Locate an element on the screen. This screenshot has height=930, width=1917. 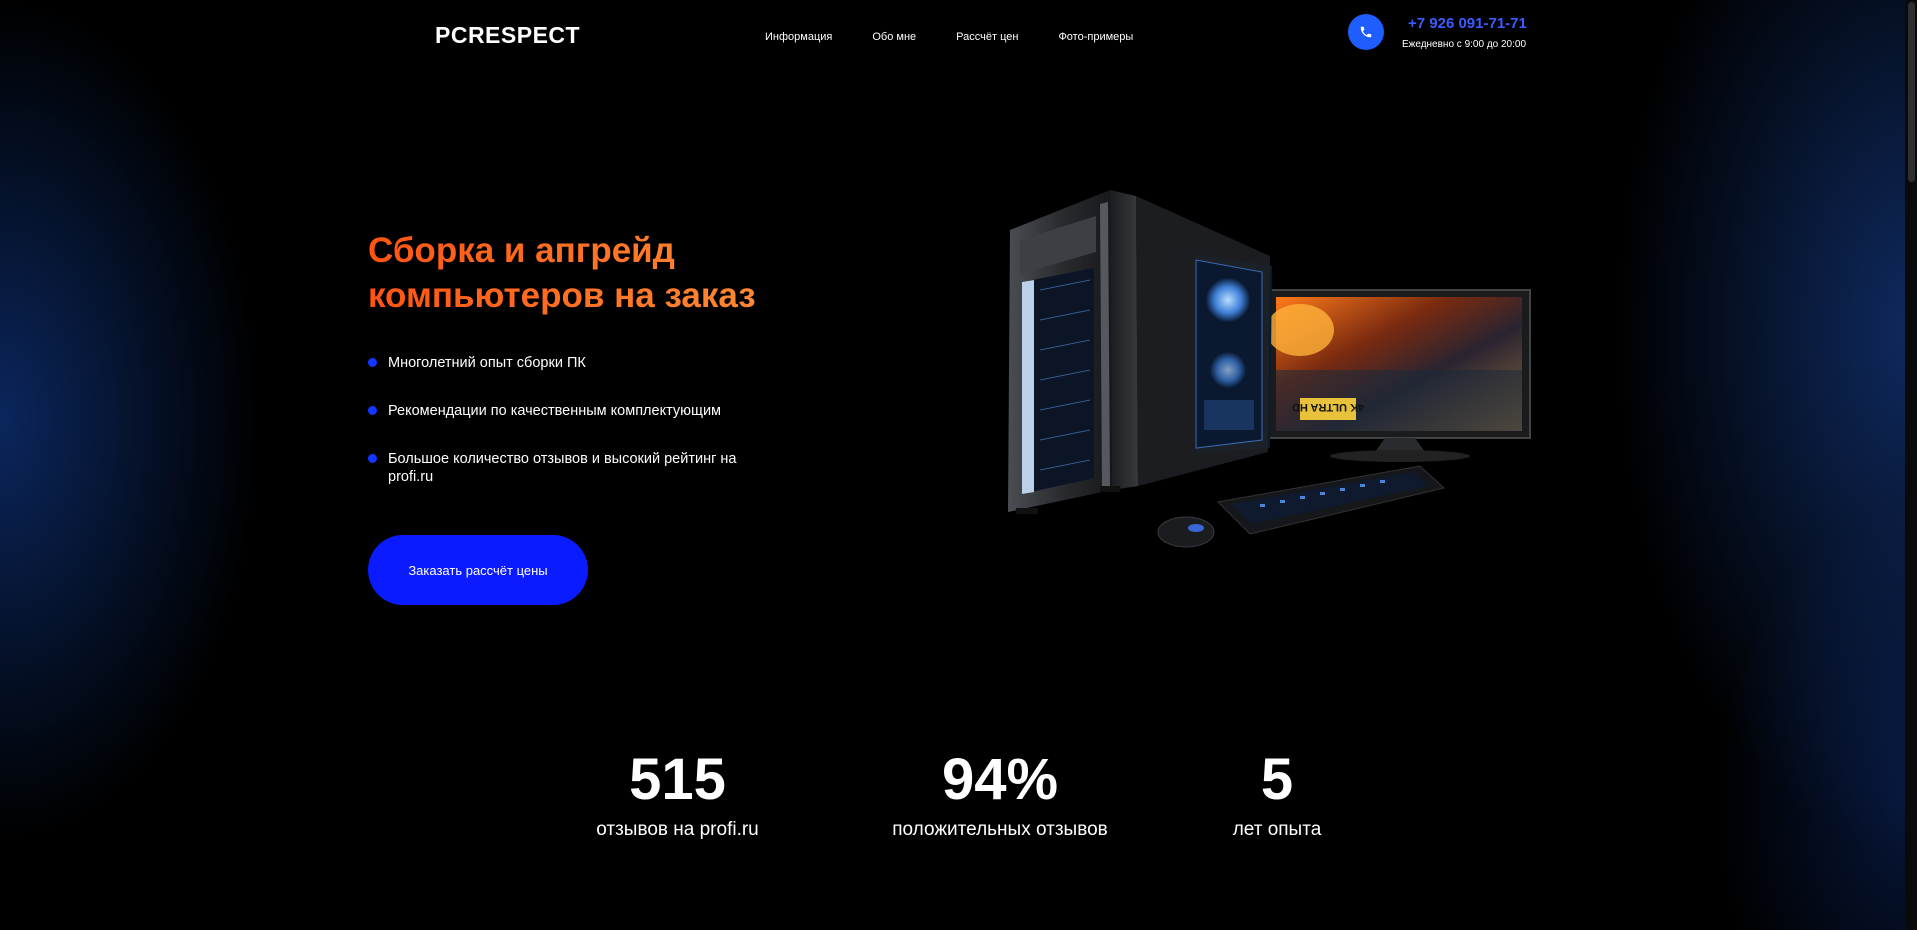
stat-reviews: 515 отзывов на profi.ru is located at coordinates (677, 795).